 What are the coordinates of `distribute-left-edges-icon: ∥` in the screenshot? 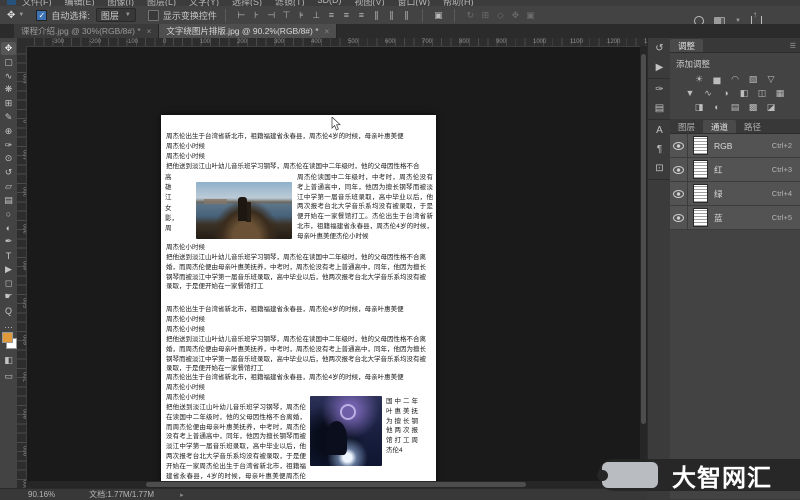 It's located at (376, 15).